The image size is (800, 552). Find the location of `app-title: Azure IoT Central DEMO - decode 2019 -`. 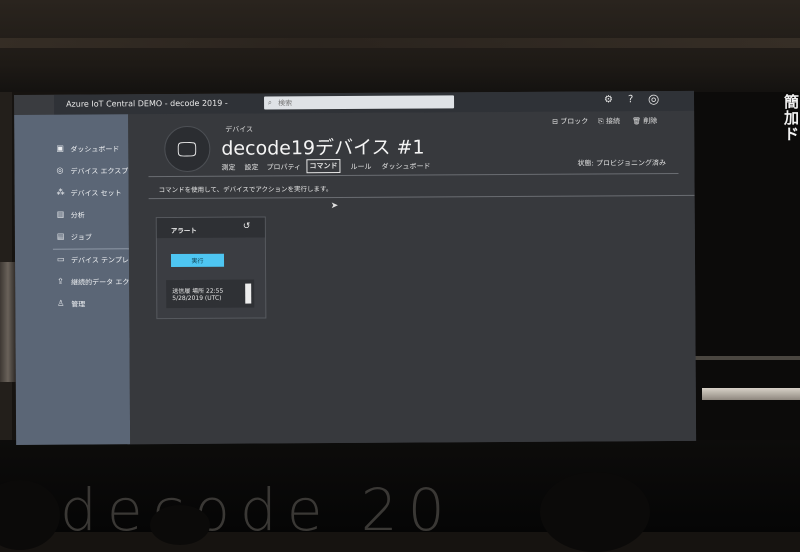

app-title: Azure IoT Central DEMO - decode 2019 - is located at coordinates (147, 104).